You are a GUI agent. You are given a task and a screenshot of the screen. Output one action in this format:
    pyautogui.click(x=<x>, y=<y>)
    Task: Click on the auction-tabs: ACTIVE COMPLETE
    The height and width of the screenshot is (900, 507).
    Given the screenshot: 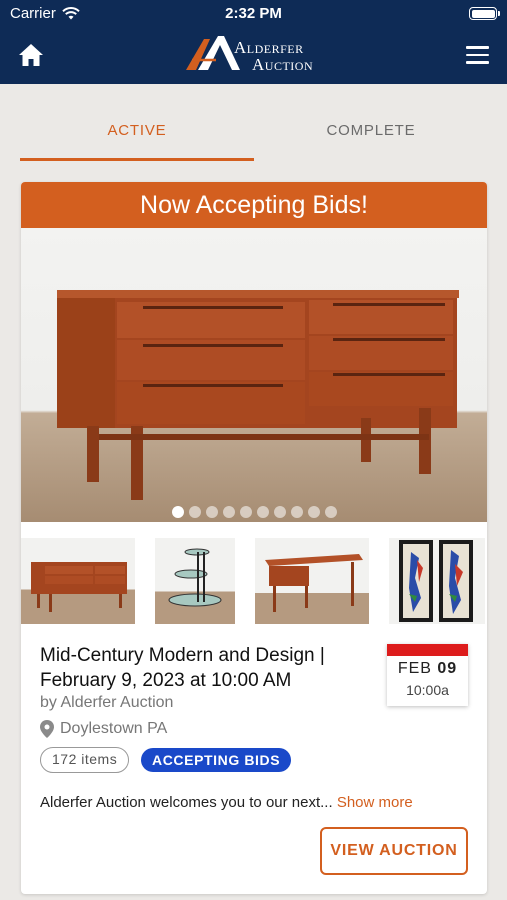 What is the action you would take?
    pyautogui.click(x=253, y=124)
    